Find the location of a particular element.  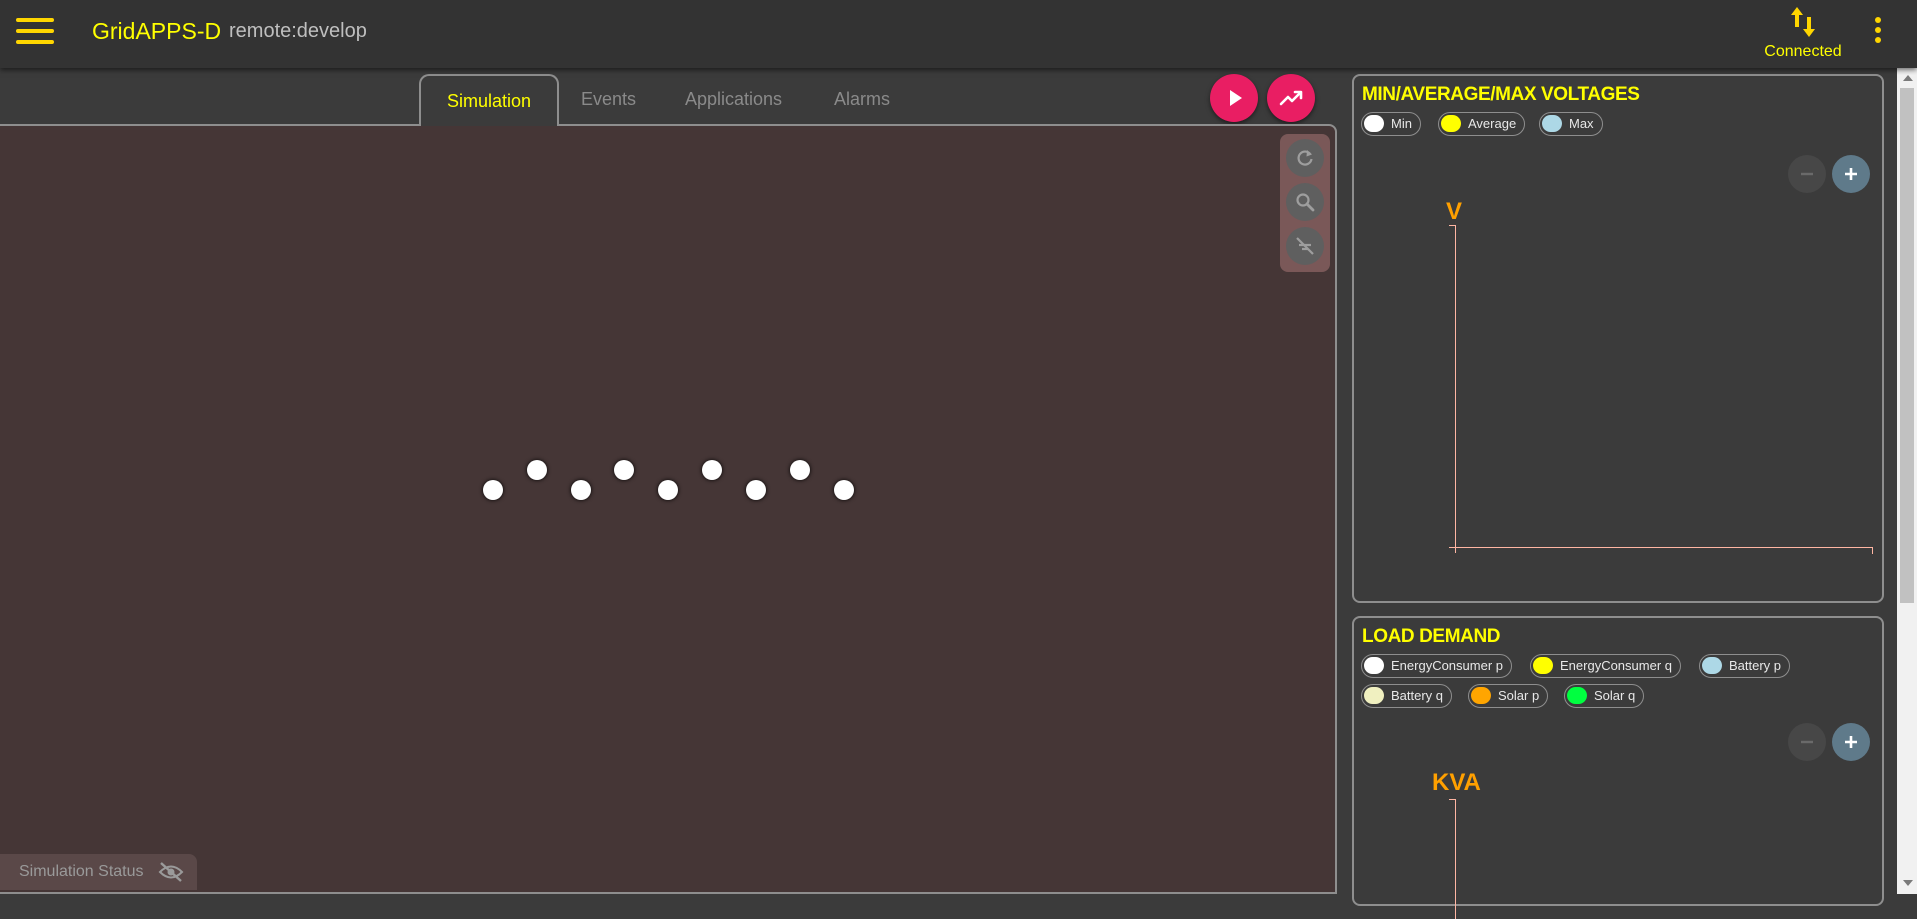

server-label: remote:develop is located at coordinates (298, 31).